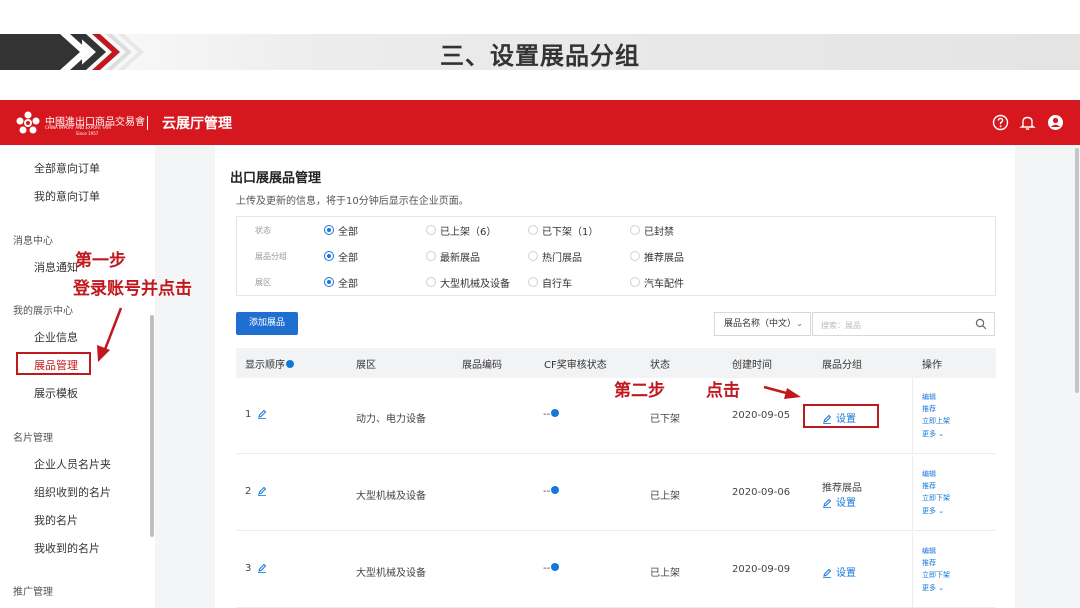  Describe the element at coordinates (547, 414) in the screenshot. I see `row-cf-status-value: --` at that location.